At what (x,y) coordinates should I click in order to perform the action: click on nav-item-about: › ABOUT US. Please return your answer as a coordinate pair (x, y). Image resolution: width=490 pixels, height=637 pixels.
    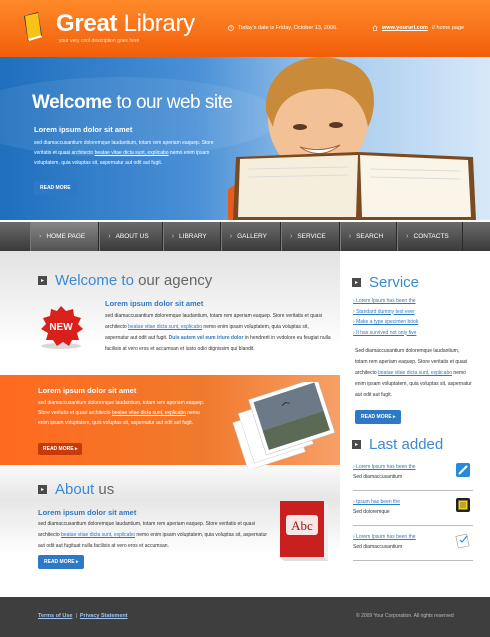
    Looking at the image, I should click on (131, 236).